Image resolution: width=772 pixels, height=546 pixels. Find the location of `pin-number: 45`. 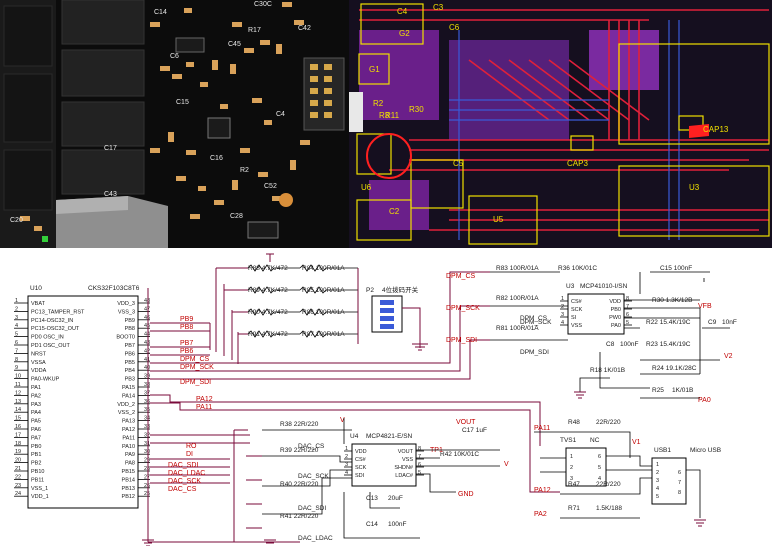

pin-number: 45 is located at coordinates (147, 326).